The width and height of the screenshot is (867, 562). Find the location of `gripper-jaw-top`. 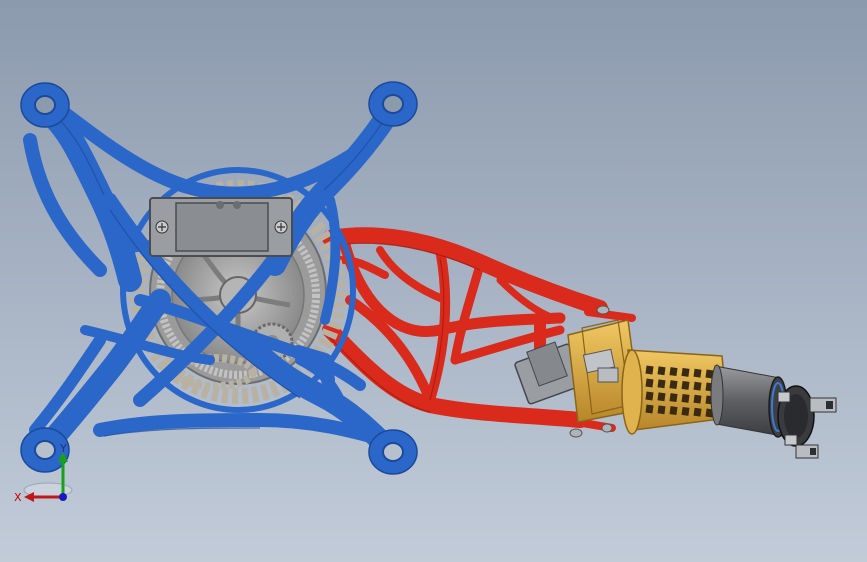

gripper-jaw-top is located at coordinates (823, 405).